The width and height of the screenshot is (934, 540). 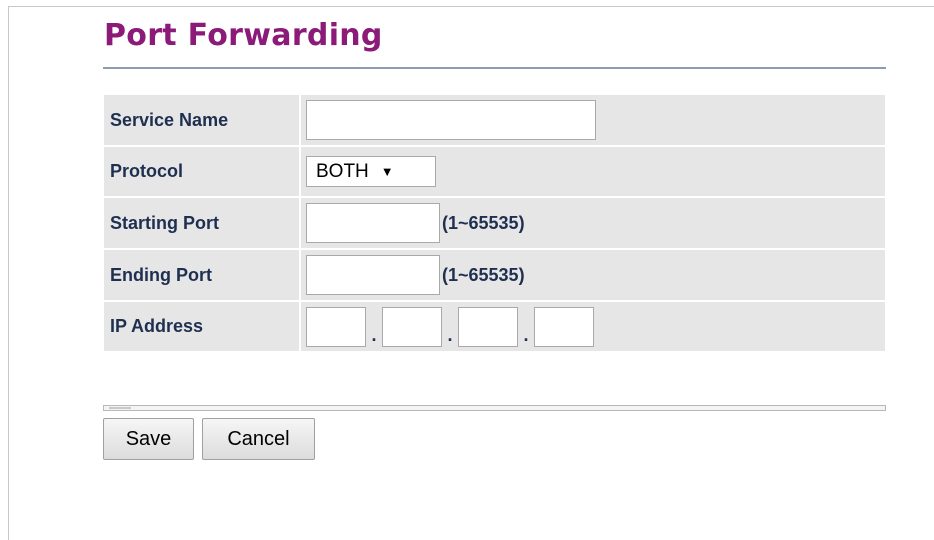 What do you see at coordinates (483, 274) in the screenshot?
I see `ending-port-range: (1~65535)` at bounding box center [483, 274].